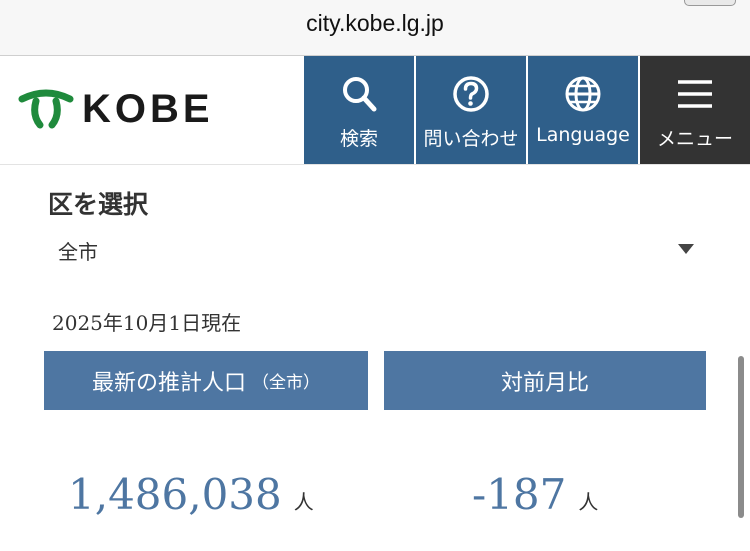 The width and height of the screenshot is (750, 551). I want to click on contact-label: 問い合わせ, so click(471, 139).